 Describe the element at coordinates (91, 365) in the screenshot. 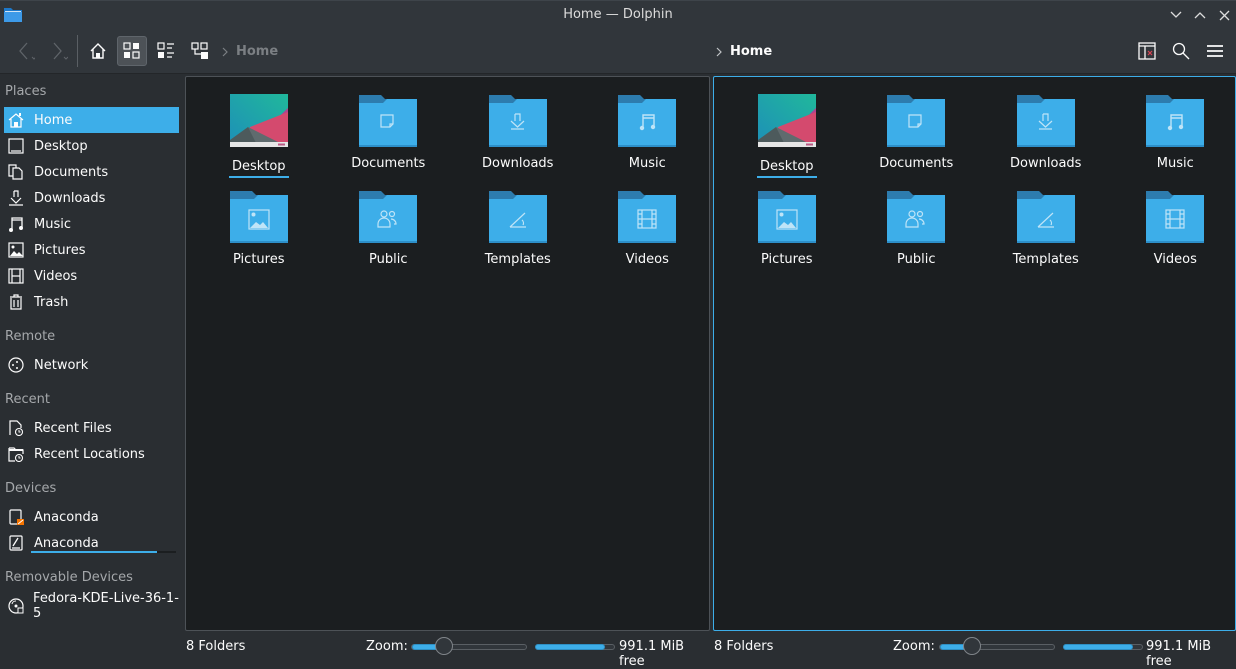

I see `sidebar-item-network: Network` at that location.